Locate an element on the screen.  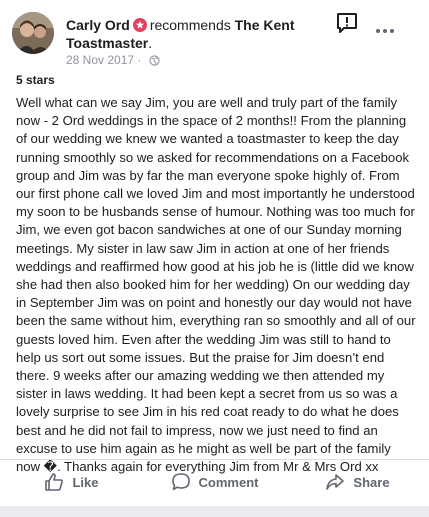
post-date: 28 Nov 2017 is located at coordinates (100, 60).